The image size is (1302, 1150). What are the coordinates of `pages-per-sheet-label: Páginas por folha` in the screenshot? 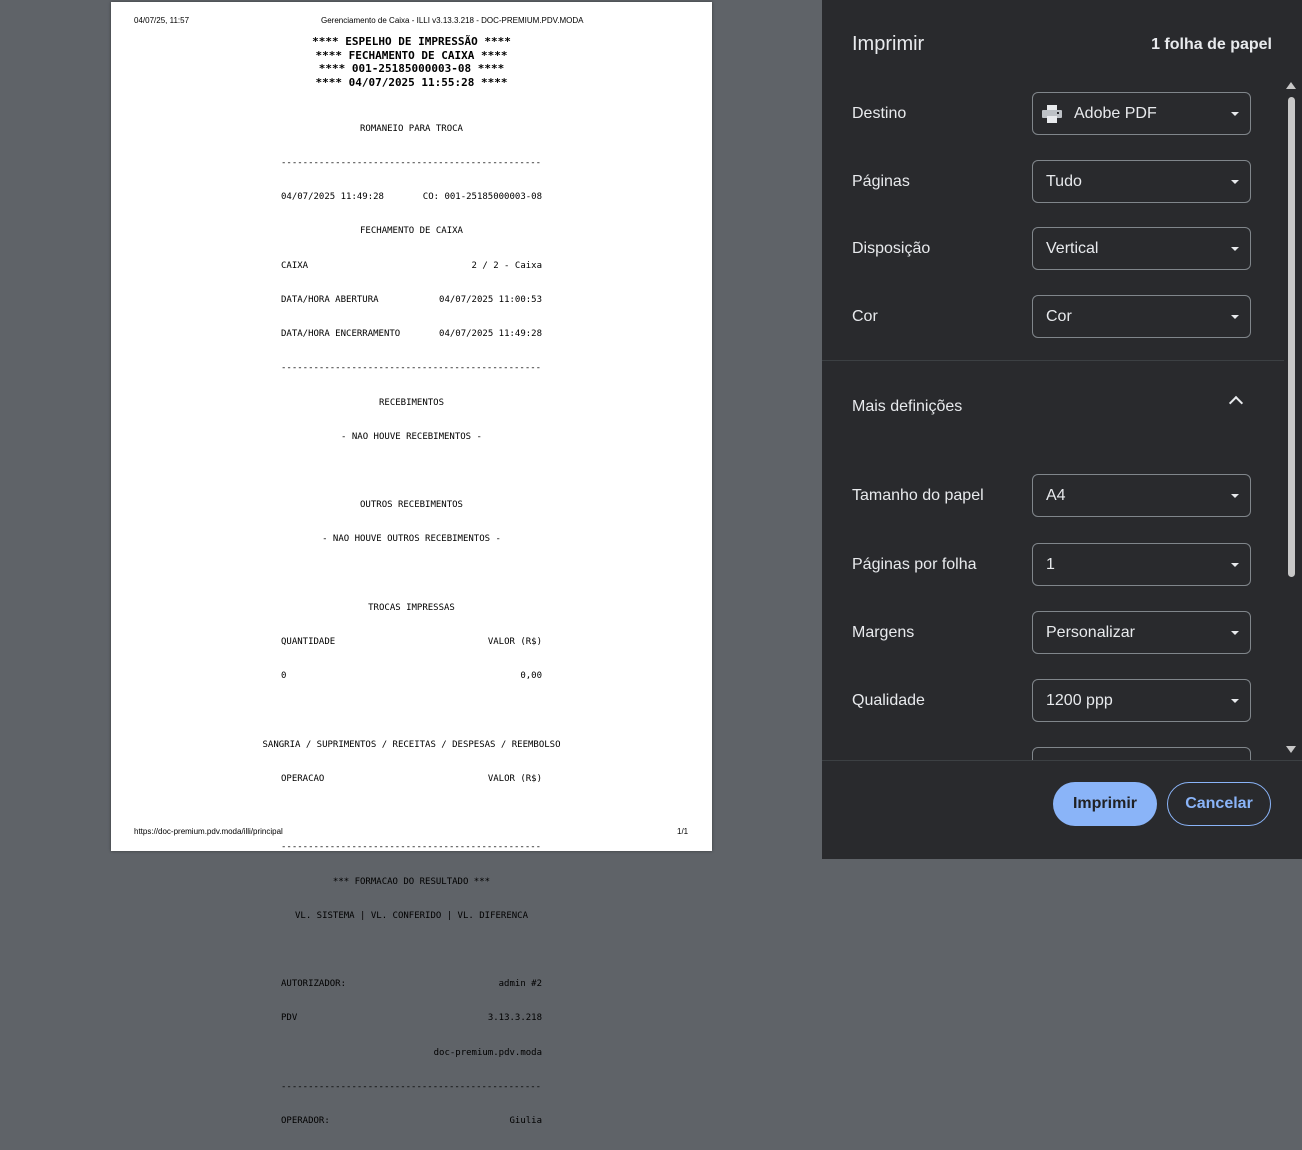 It's located at (914, 564).